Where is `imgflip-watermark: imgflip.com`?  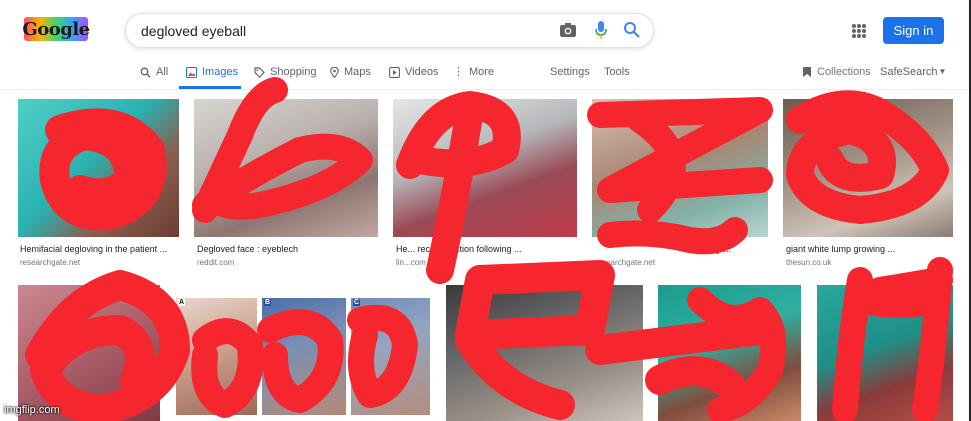 imgflip-watermark: imgflip.com is located at coordinates (32, 410).